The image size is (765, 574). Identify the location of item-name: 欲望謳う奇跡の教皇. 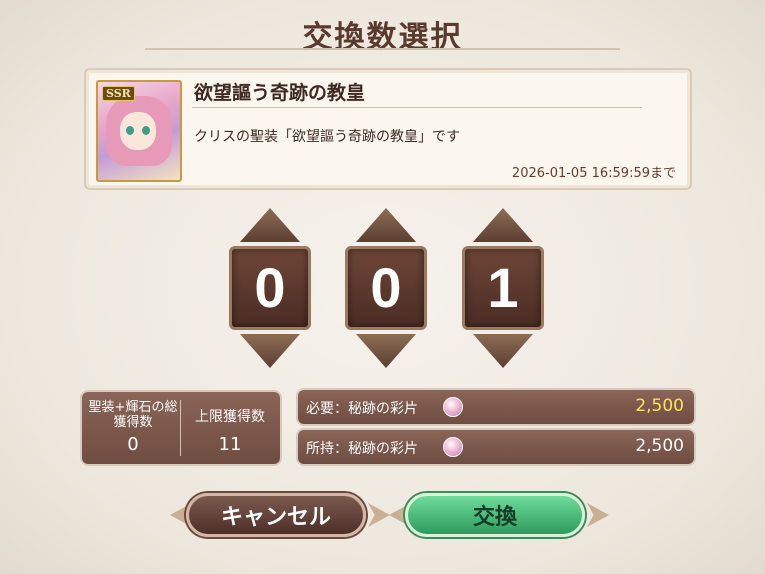
(280, 93).